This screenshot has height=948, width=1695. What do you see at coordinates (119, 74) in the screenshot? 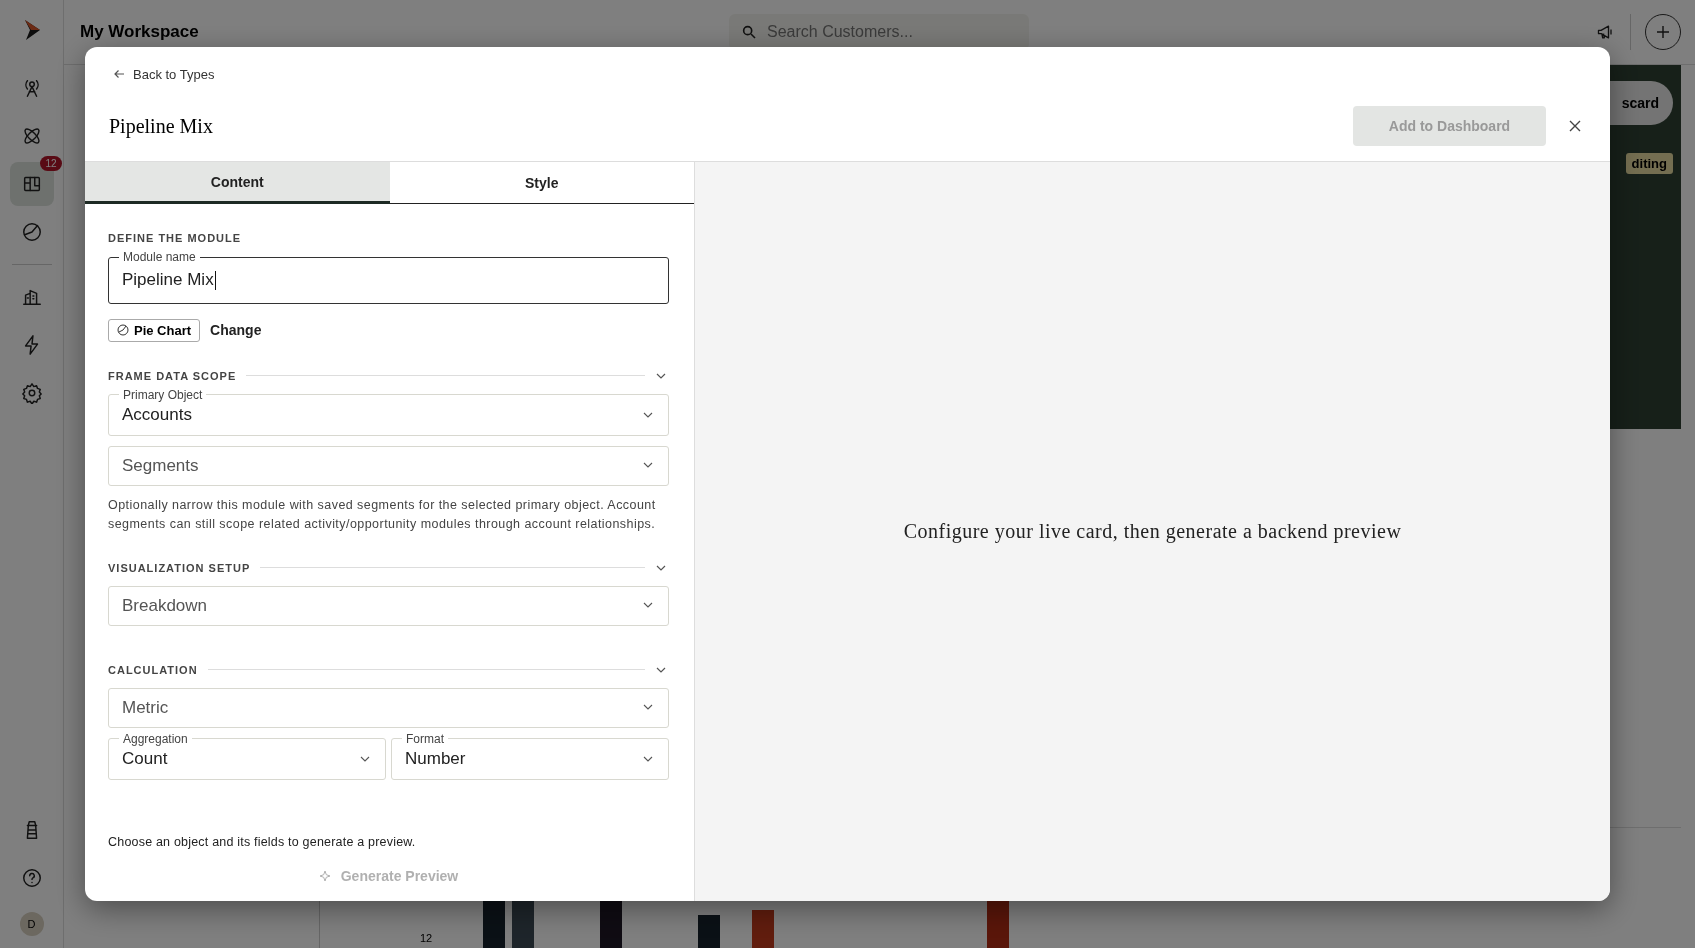
I see `arrow-left-icon` at bounding box center [119, 74].